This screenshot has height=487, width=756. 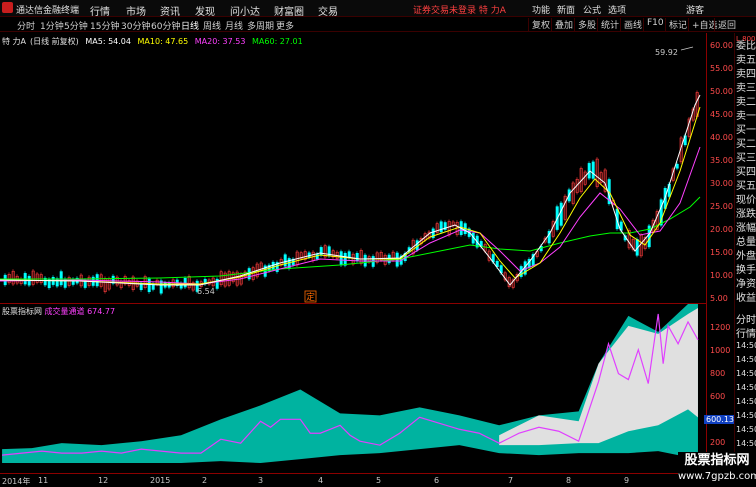 I want to click on menu-market: 市场, so click(x=136, y=10).